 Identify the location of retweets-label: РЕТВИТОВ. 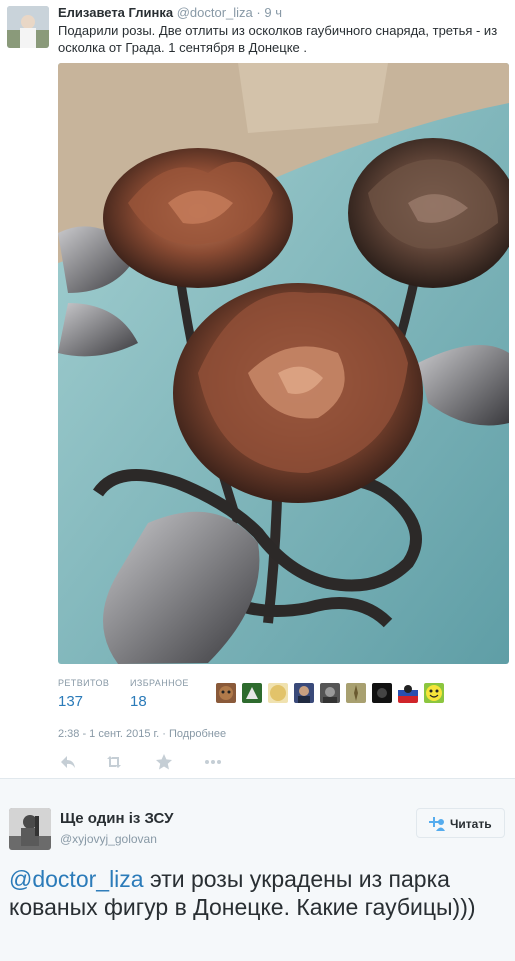
(84, 683).